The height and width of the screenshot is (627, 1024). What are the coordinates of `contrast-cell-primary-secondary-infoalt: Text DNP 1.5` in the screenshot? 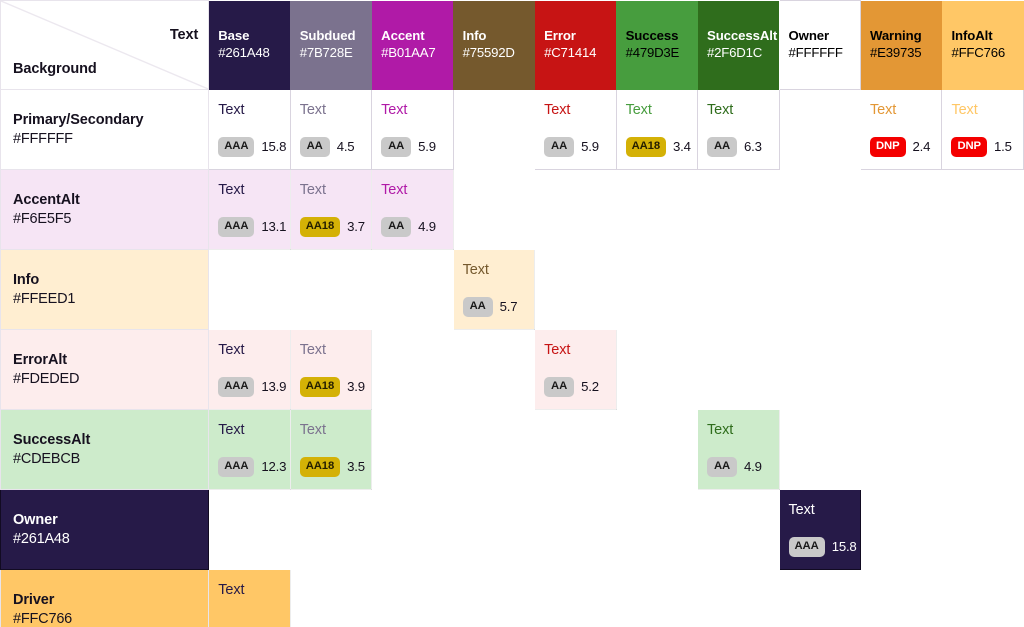 It's located at (982, 129).